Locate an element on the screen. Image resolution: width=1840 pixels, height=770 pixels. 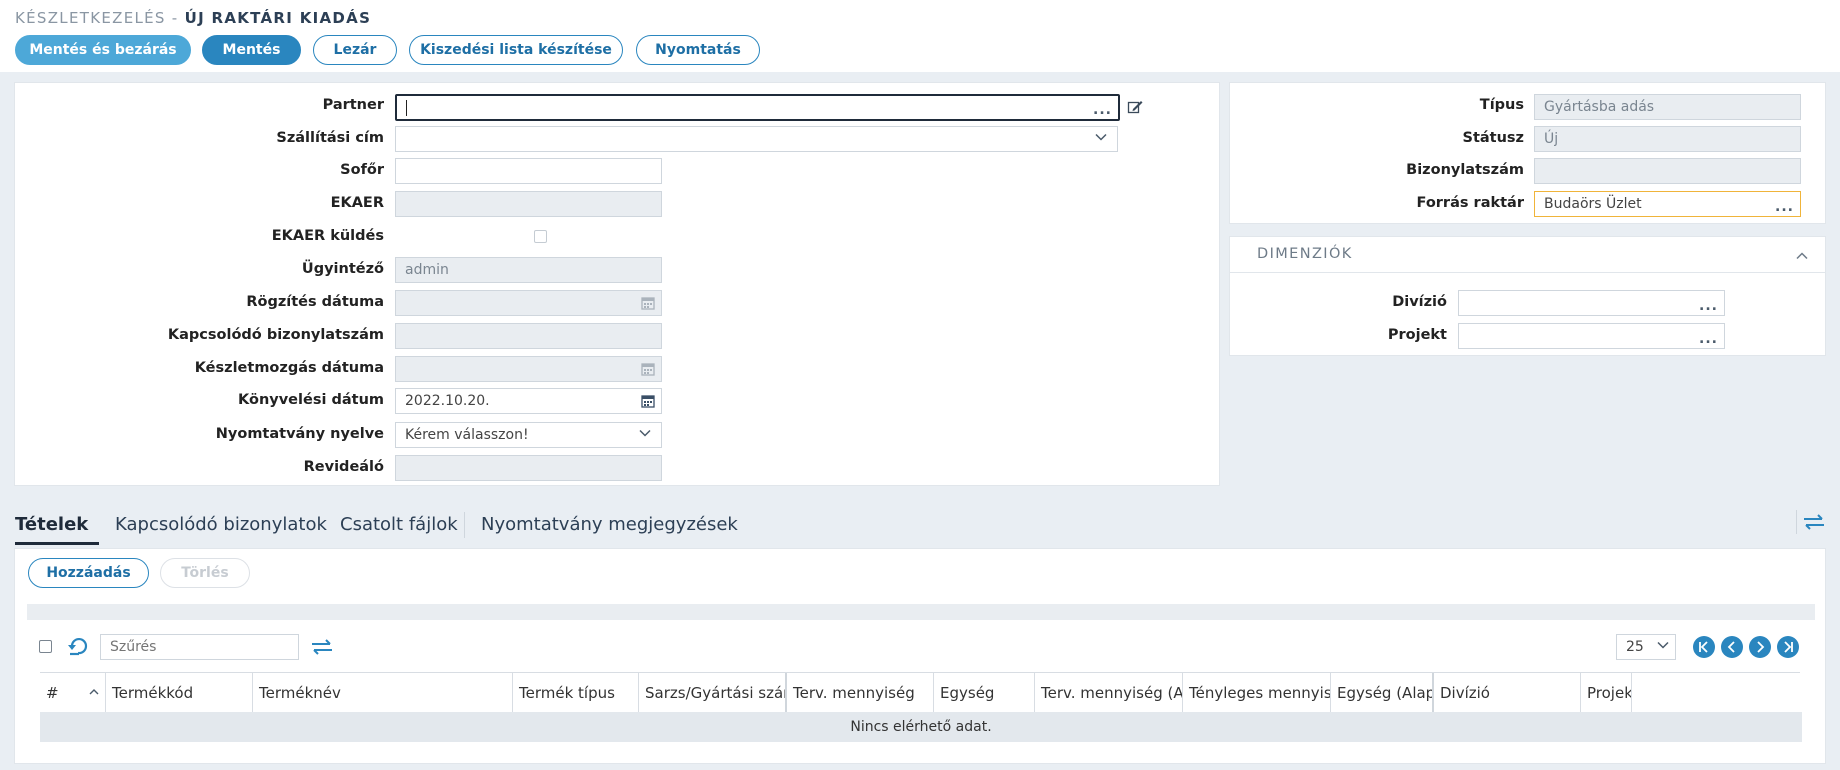
column-header-index: # is located at coordinates (72, 693).